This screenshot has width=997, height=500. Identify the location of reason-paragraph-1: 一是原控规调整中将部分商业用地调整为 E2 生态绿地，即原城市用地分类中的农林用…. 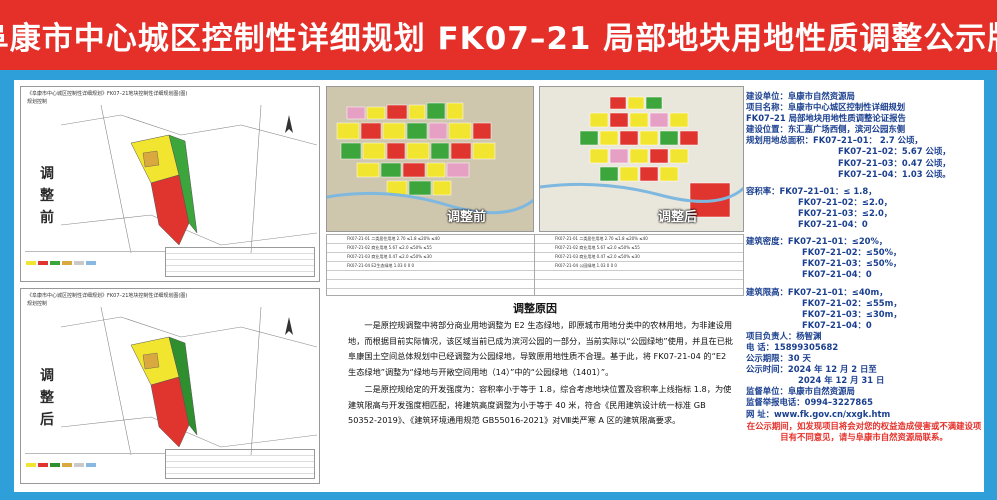
(541, 348).